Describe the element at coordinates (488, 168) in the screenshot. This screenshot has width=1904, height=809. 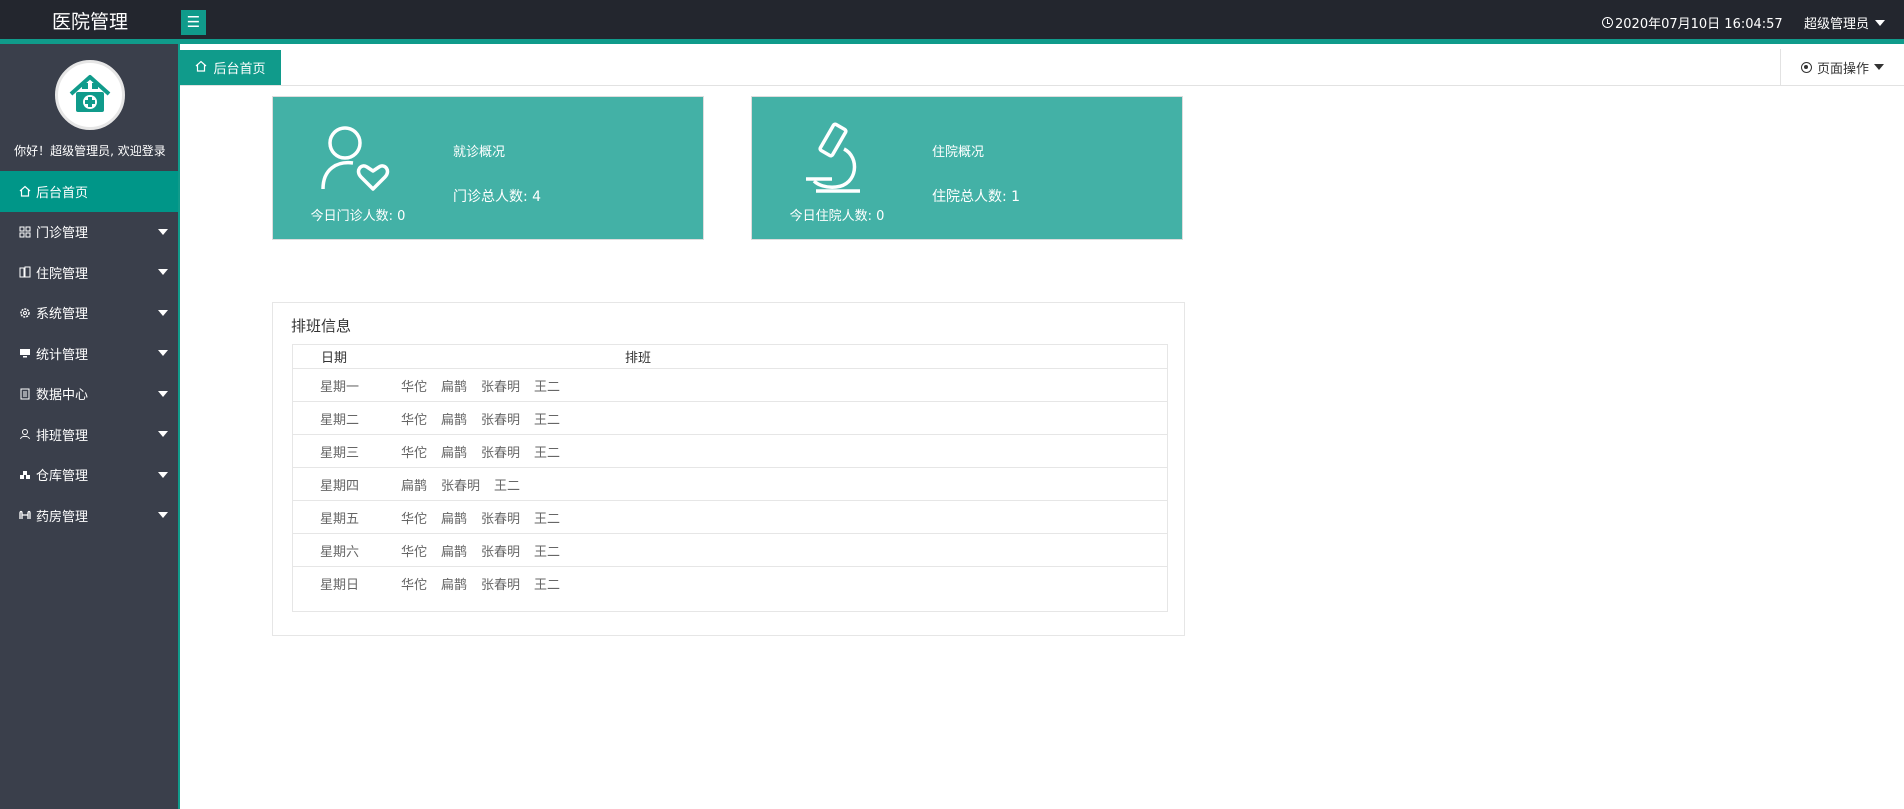
I see `outpatient-card: 今日门诊人数: 0 就诊概况 门诊总人数: 4` at that location.